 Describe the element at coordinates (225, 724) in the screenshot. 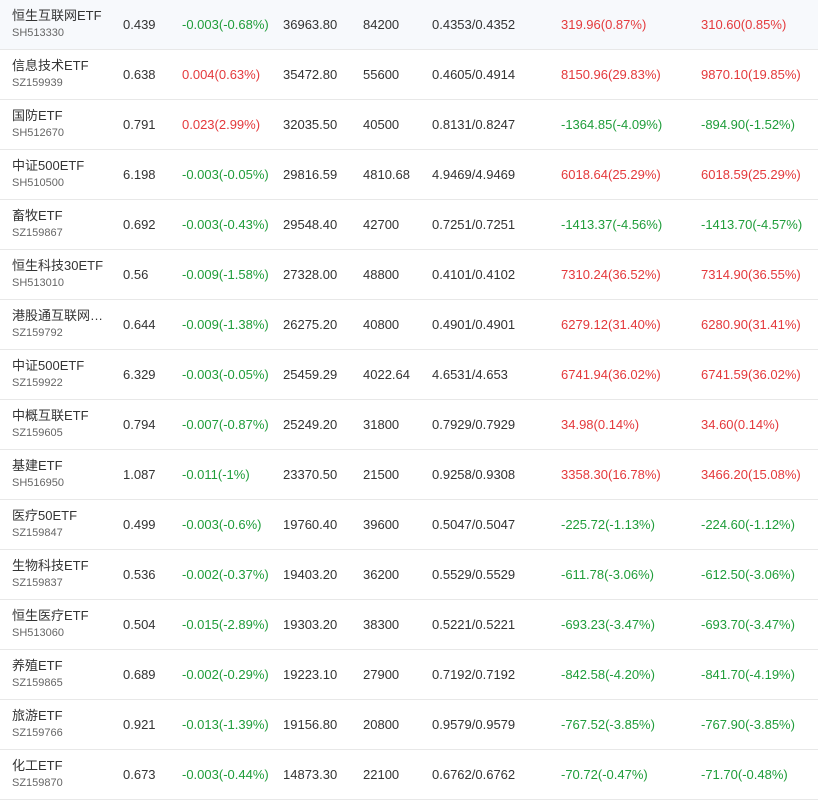

I see `price-change: -0.013(-1.39%)` at that location.